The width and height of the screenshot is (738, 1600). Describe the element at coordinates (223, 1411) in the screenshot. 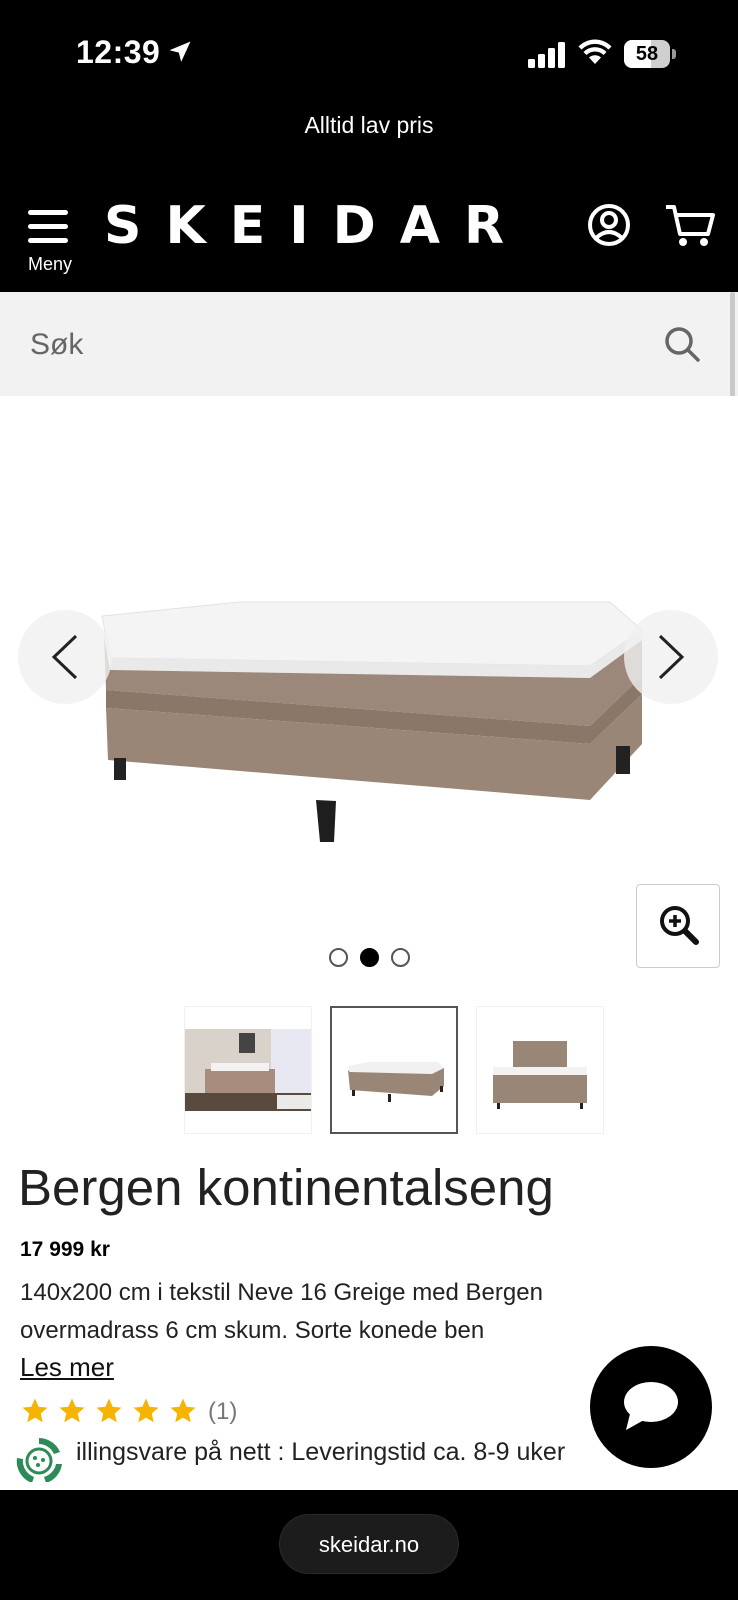

I see `rating-count: (1)` at that location.